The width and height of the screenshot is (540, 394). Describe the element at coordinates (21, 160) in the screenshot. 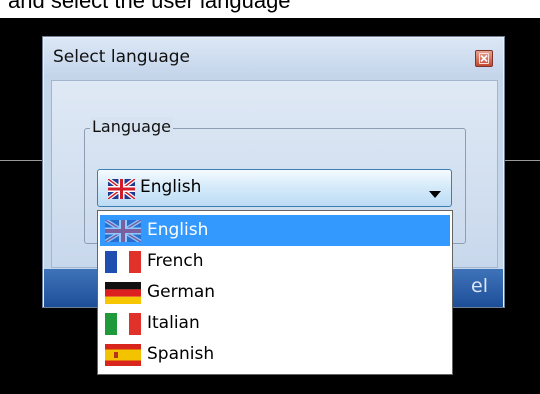

I see `background-divider-left` at that location.